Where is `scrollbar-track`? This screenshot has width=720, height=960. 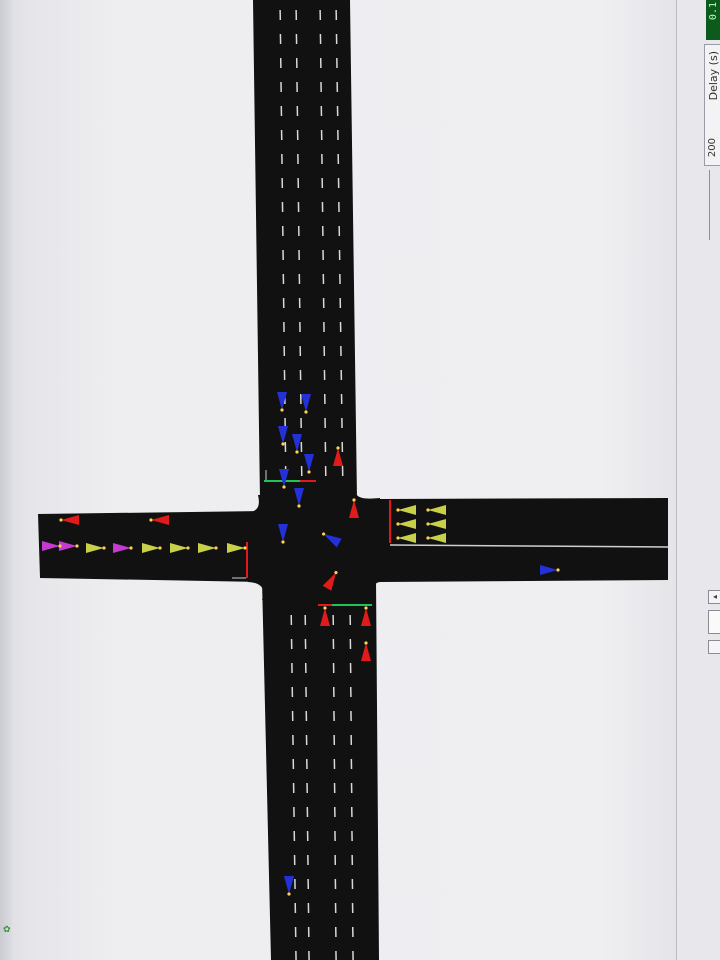 scrollbar-track is located at coordinates (714, 622).